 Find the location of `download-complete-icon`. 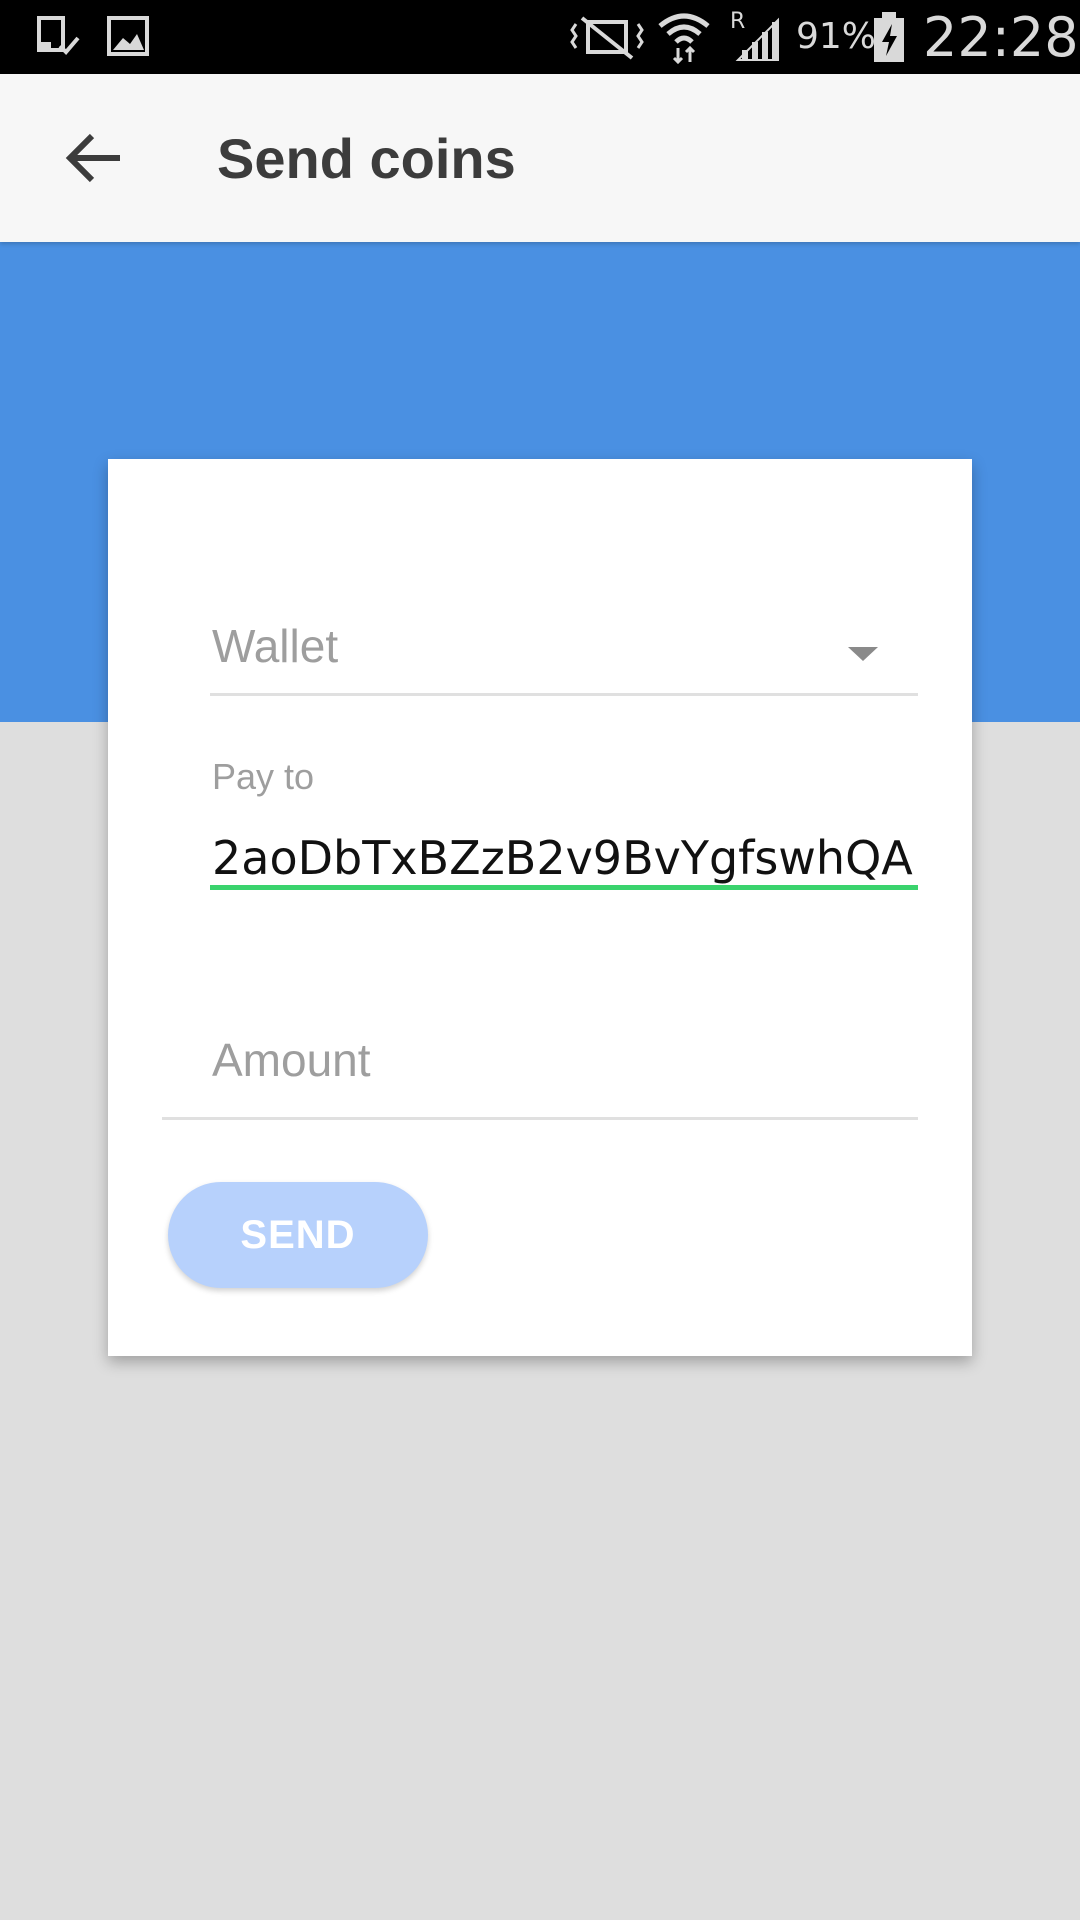

download-complete-icon is located at coordinates (59, 38).